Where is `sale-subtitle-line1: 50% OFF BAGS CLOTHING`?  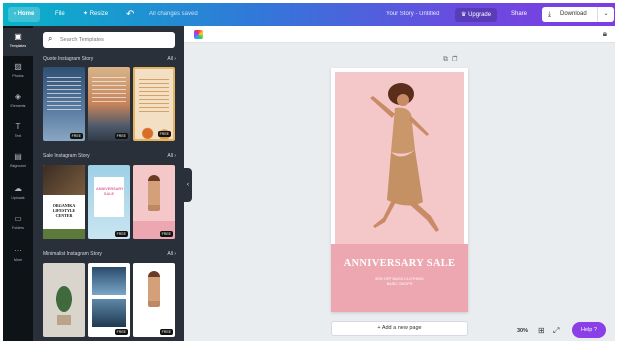
sale-subtitle-line1: 50% OFF BAGS CLOTHING is located at coordinates (399, 279).